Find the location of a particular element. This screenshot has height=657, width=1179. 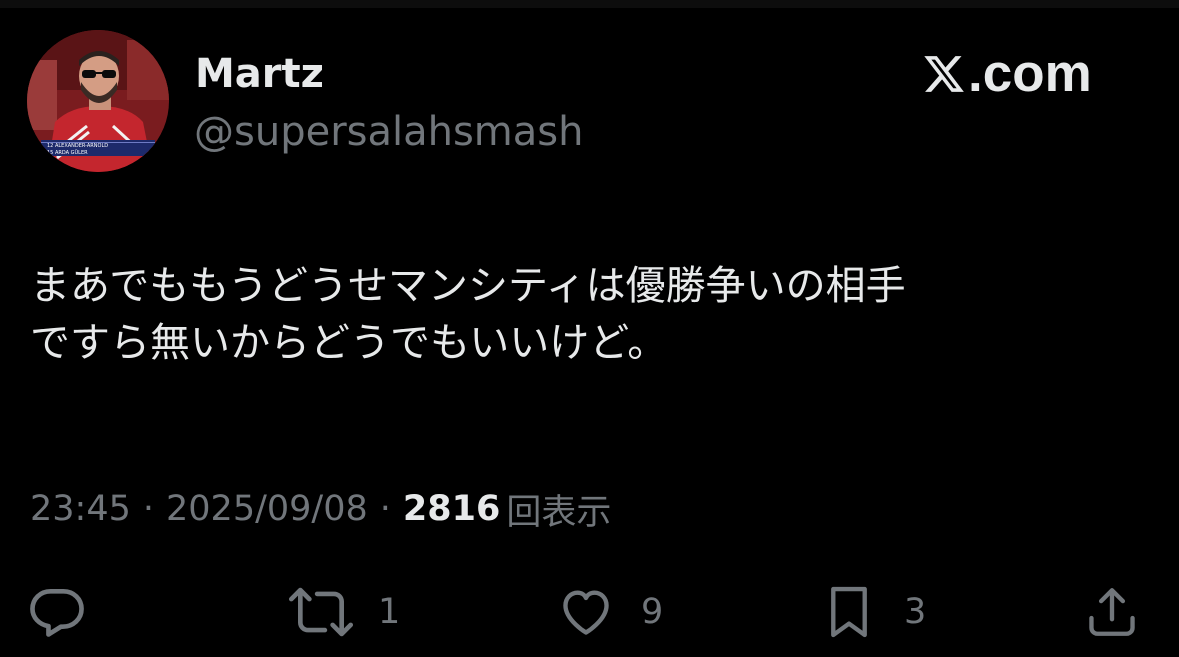

share-button is located at coordinates (1112, 612).